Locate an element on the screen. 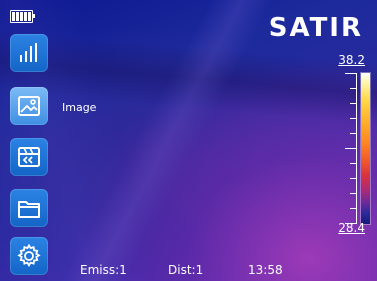  analysis-button is located at coordinates (29, 53).